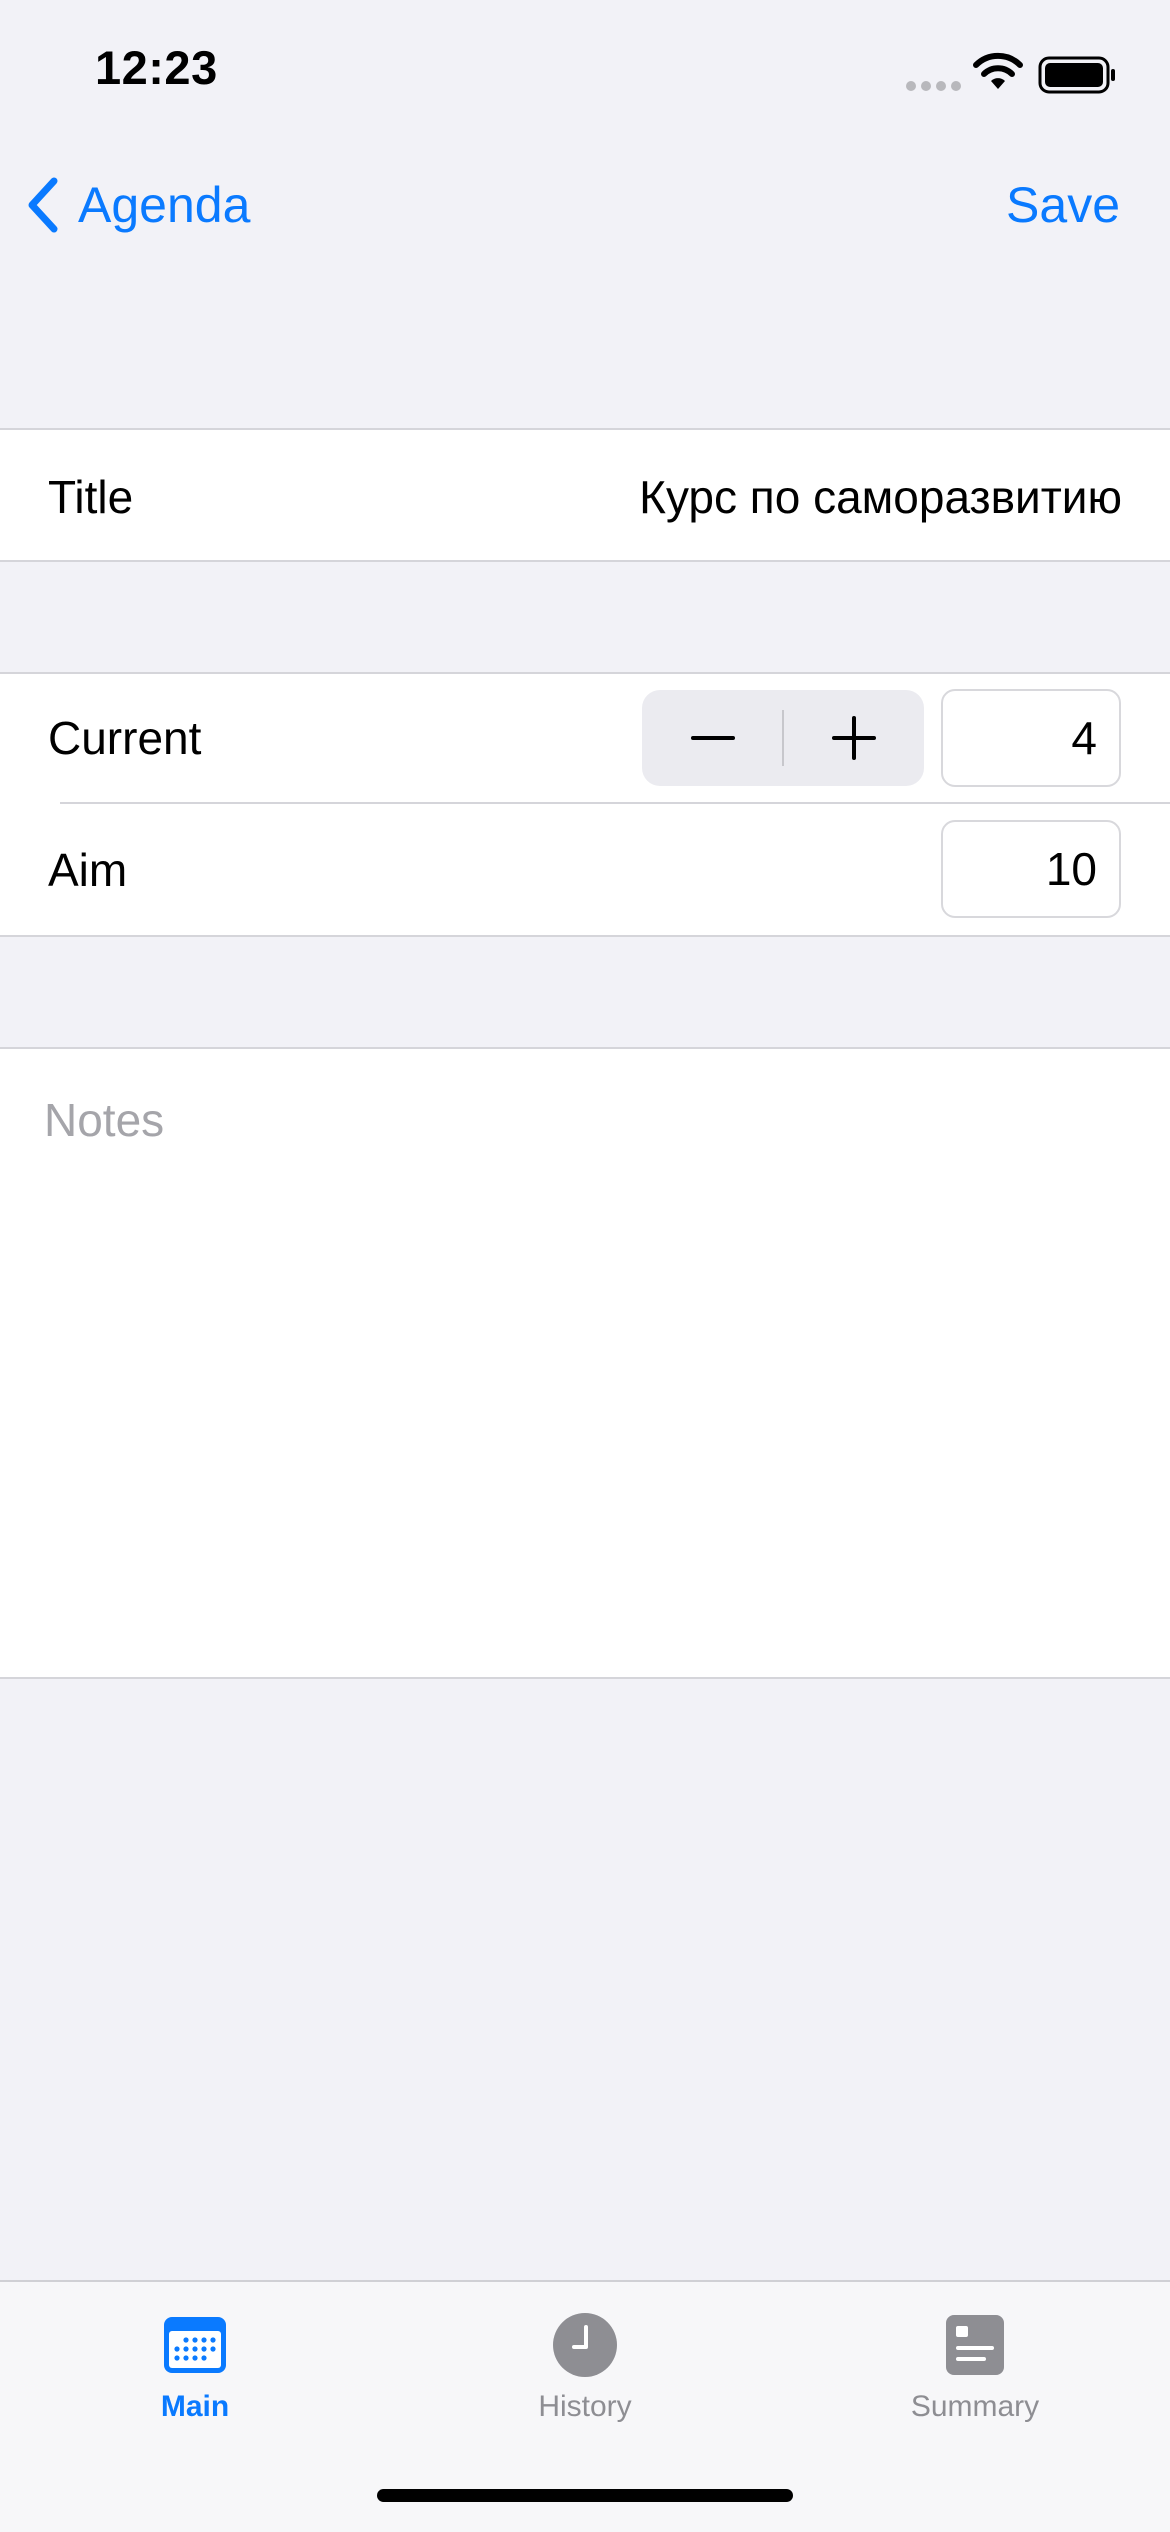 This screenshot has width=1170, height=2532. Describe the element at coordinates (91, 497) in the screenshot. I see `title-label: Title` at that location.